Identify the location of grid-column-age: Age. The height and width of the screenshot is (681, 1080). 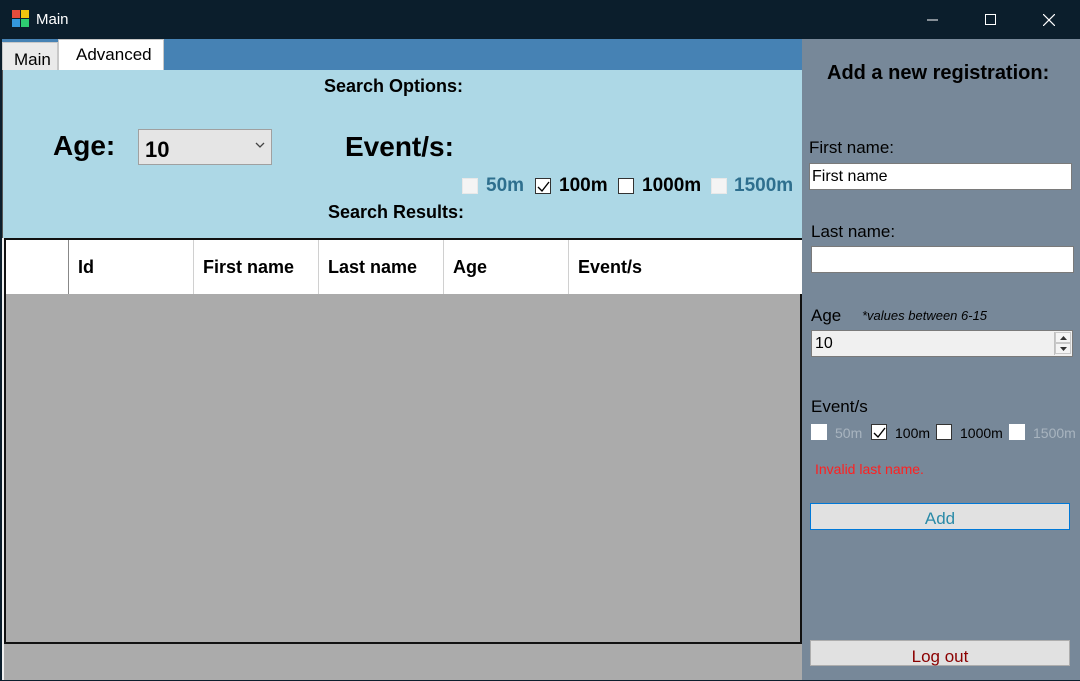
(505, 267).